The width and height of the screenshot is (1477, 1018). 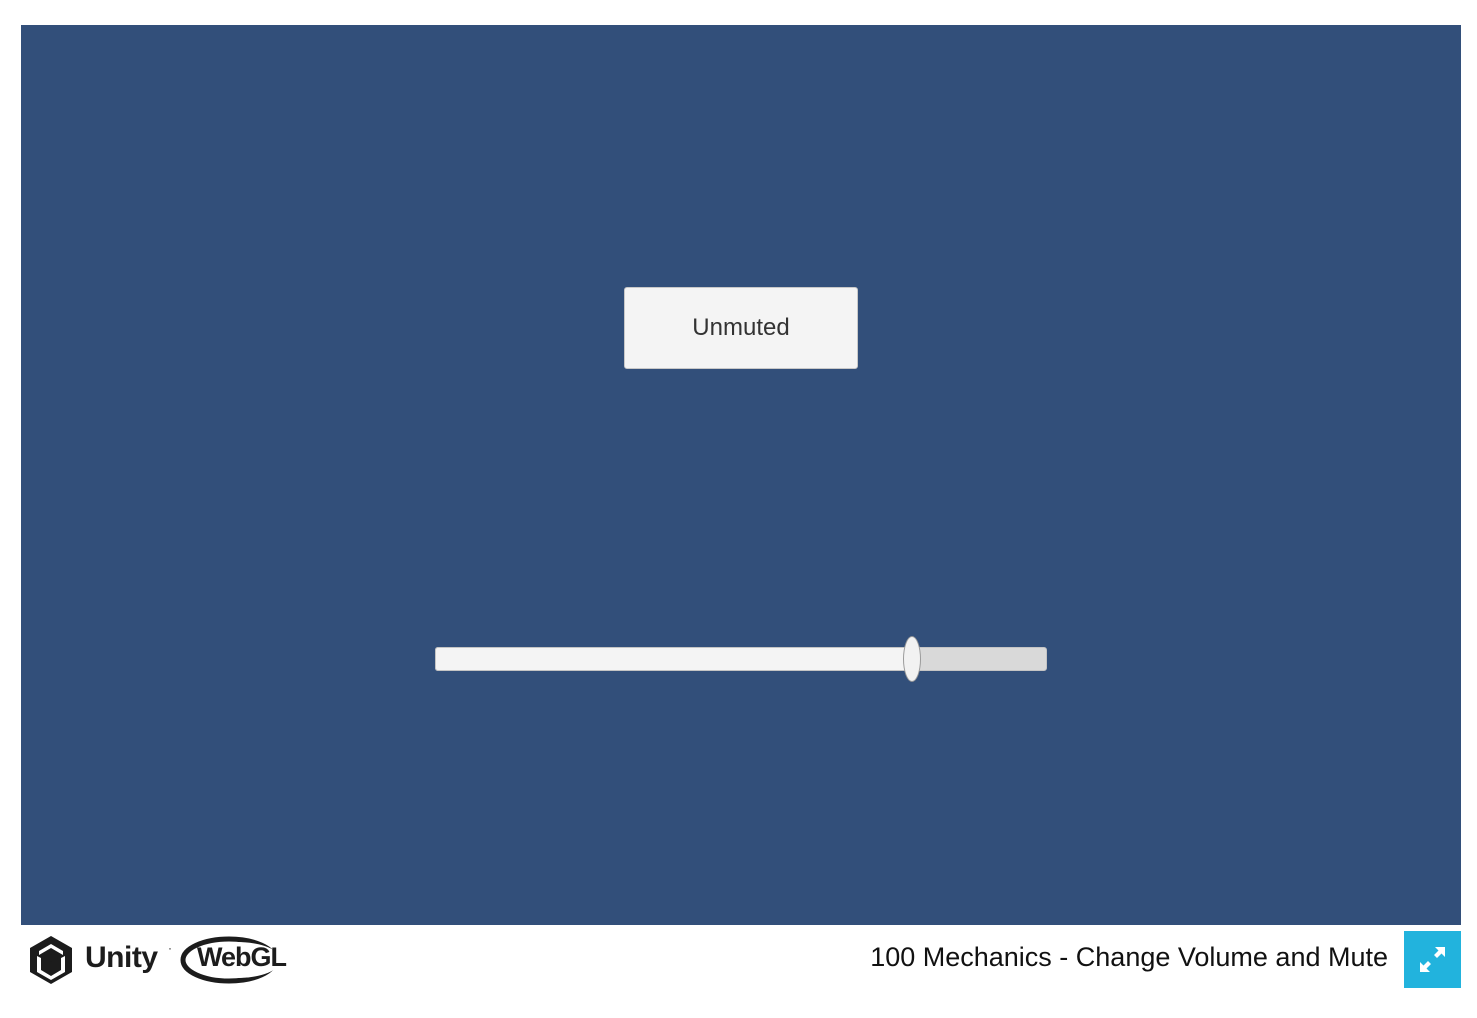 What do you see at coordinates (121, 957) in the screenshot?
I see `unity-logo-text: Unity` at bounding box center [121, 957].